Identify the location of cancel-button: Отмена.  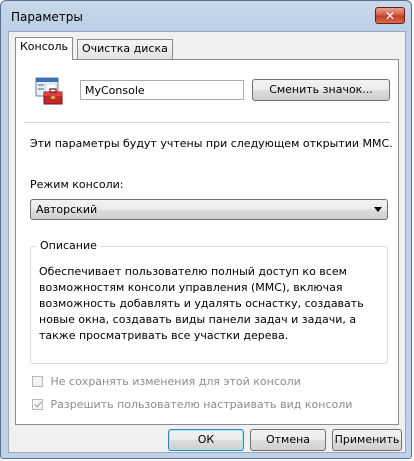
(288, 440).